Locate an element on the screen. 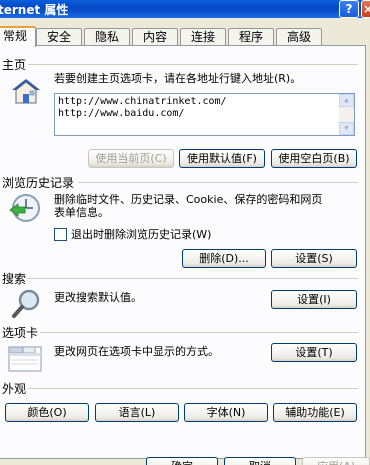 This screenshot has width=370, height=465. tab-privacy: 隐私 is located at coordinates (107, 37).